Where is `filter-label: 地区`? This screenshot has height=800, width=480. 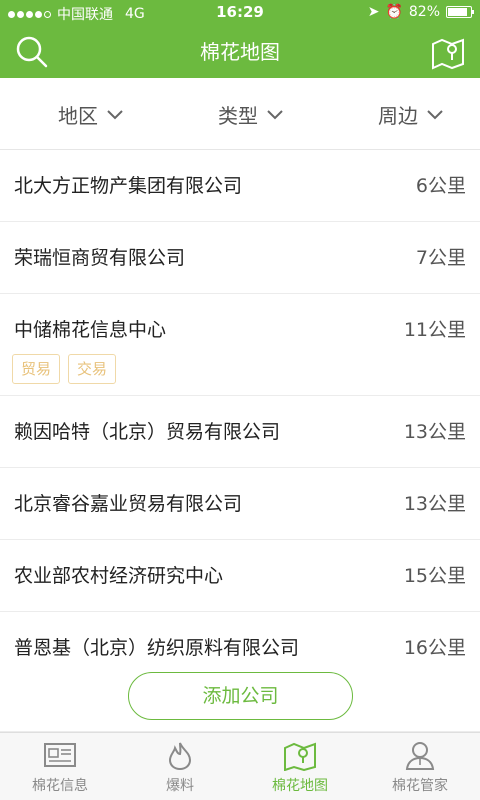
filter-label: 地区 is located at coordinates (78, 116).